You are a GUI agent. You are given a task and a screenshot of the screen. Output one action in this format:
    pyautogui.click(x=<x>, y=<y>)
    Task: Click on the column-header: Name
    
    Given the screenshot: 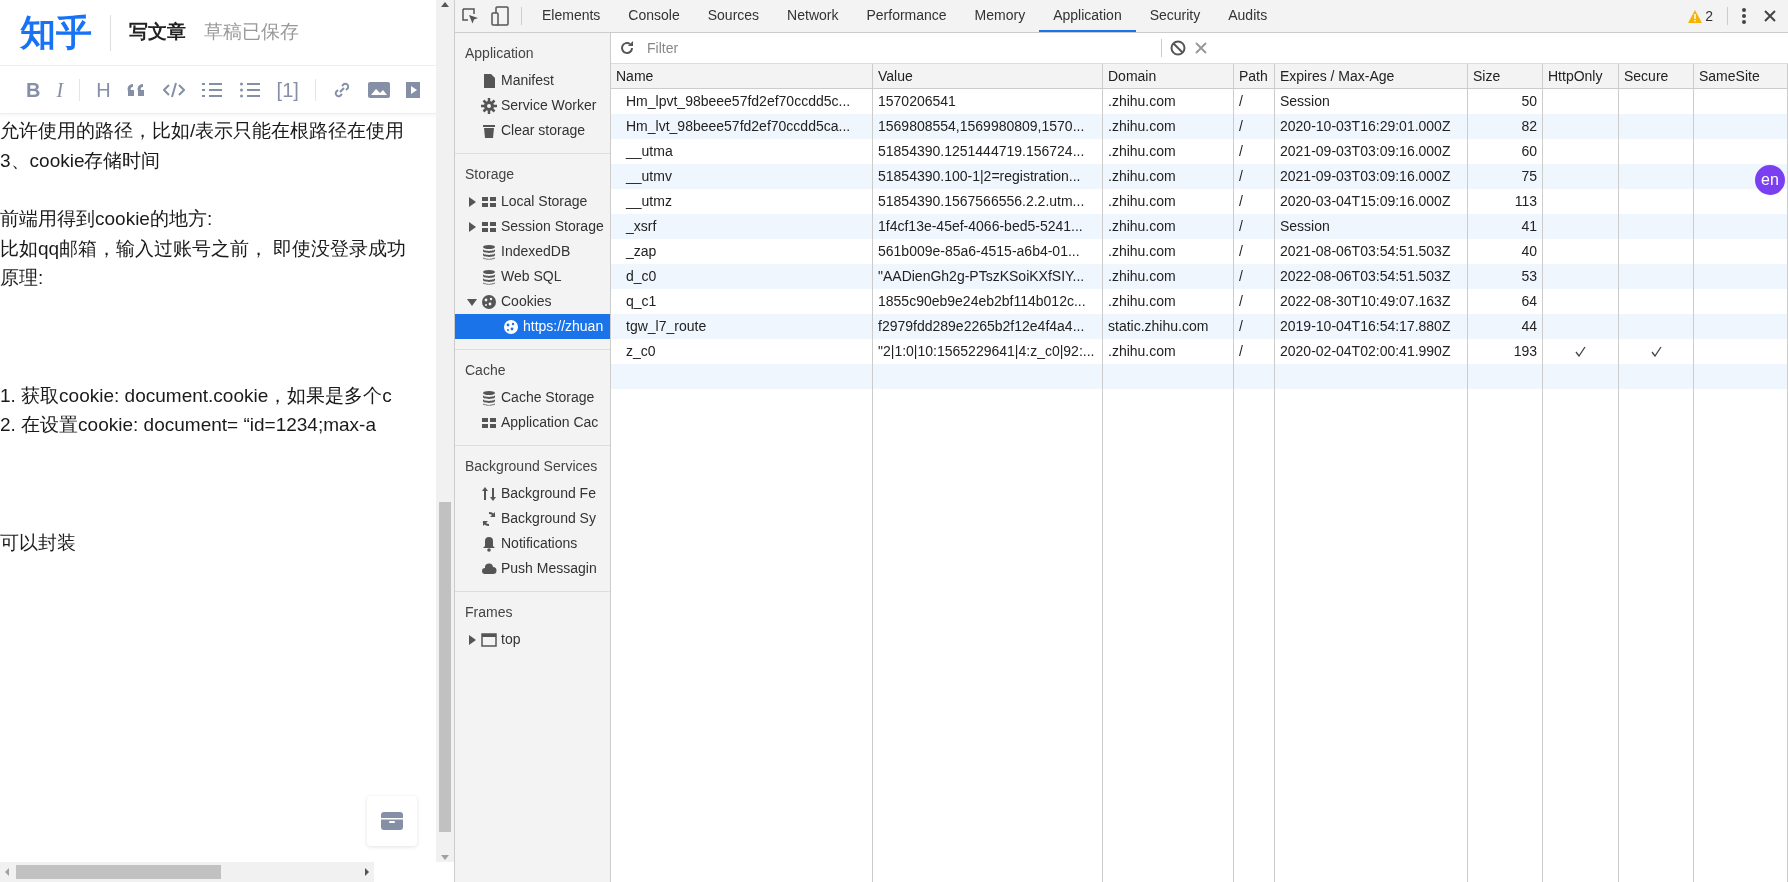 What is the action you would take?
    pyautogui.click(x=742, y=76)
    